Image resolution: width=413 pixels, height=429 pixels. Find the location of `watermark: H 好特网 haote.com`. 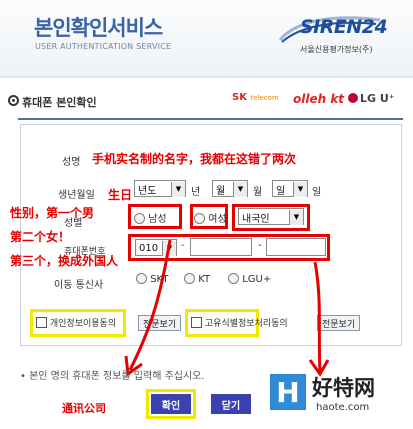

watermark: H 好特网 haote.com is located at coordinates (340, 398).